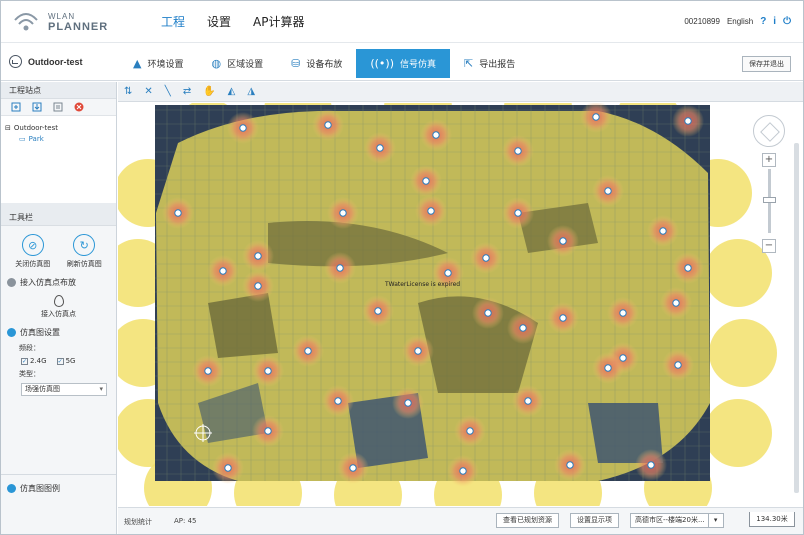 This screenshot has height=535, width=804. I want to click on tab-label: 环境设置, so click(165, 65).